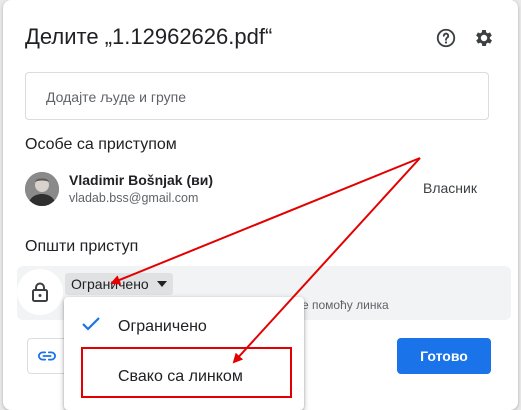  I want to click on person-role: Власник, so click(450, 188).